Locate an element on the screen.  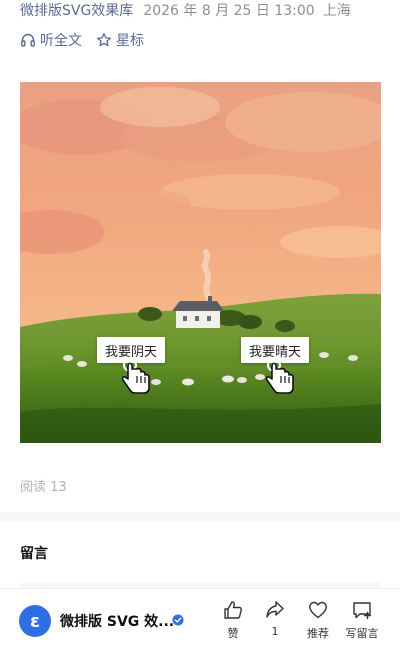
account-link: 微排版SVG效果库 is located at coordinates (76, 10).